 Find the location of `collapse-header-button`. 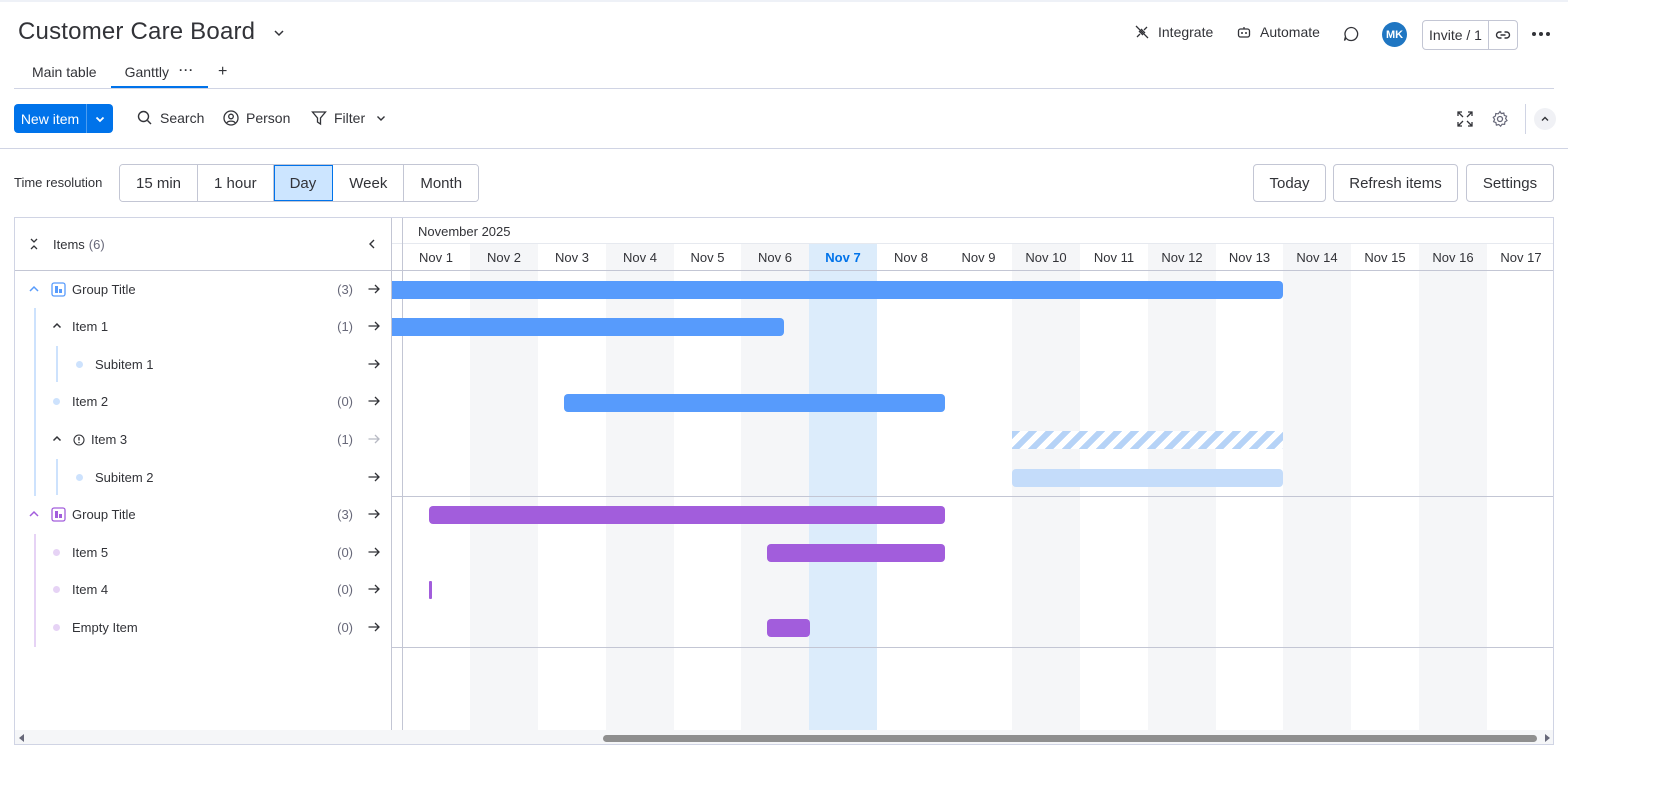

collapse-header-button is located at coordinates (1545, 119).